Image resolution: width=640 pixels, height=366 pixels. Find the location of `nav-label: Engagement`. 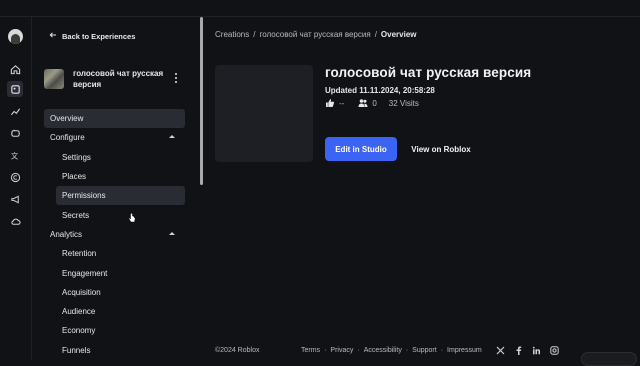

nav-label: Engagement is located at coordinates (85, 273).